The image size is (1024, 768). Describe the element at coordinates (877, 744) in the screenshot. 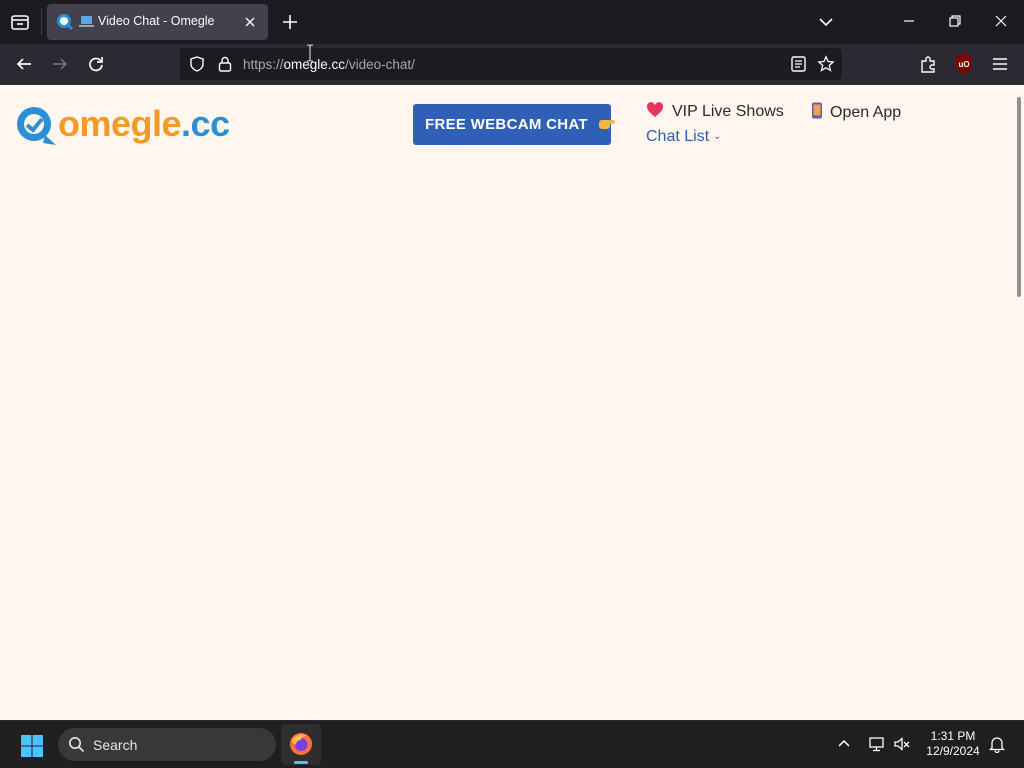

I see `network-icon` at that location.